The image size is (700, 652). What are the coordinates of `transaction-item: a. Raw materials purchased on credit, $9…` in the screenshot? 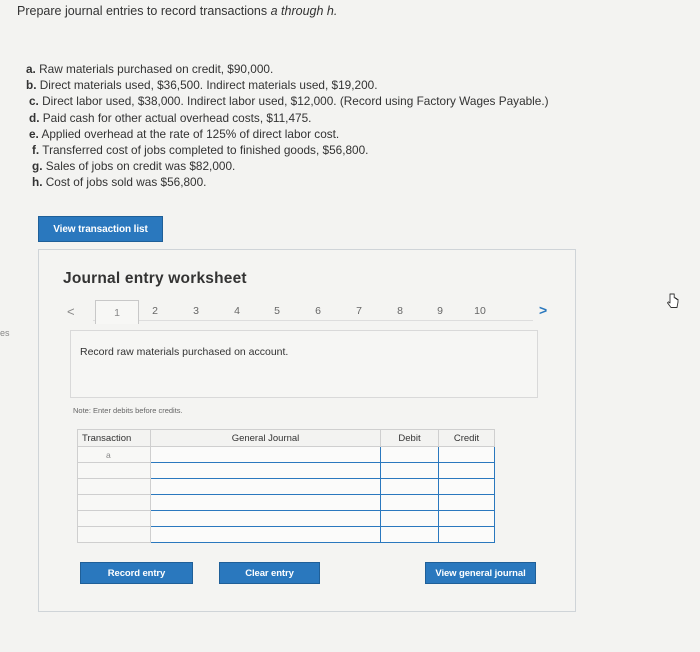 It's located at (287, 69).